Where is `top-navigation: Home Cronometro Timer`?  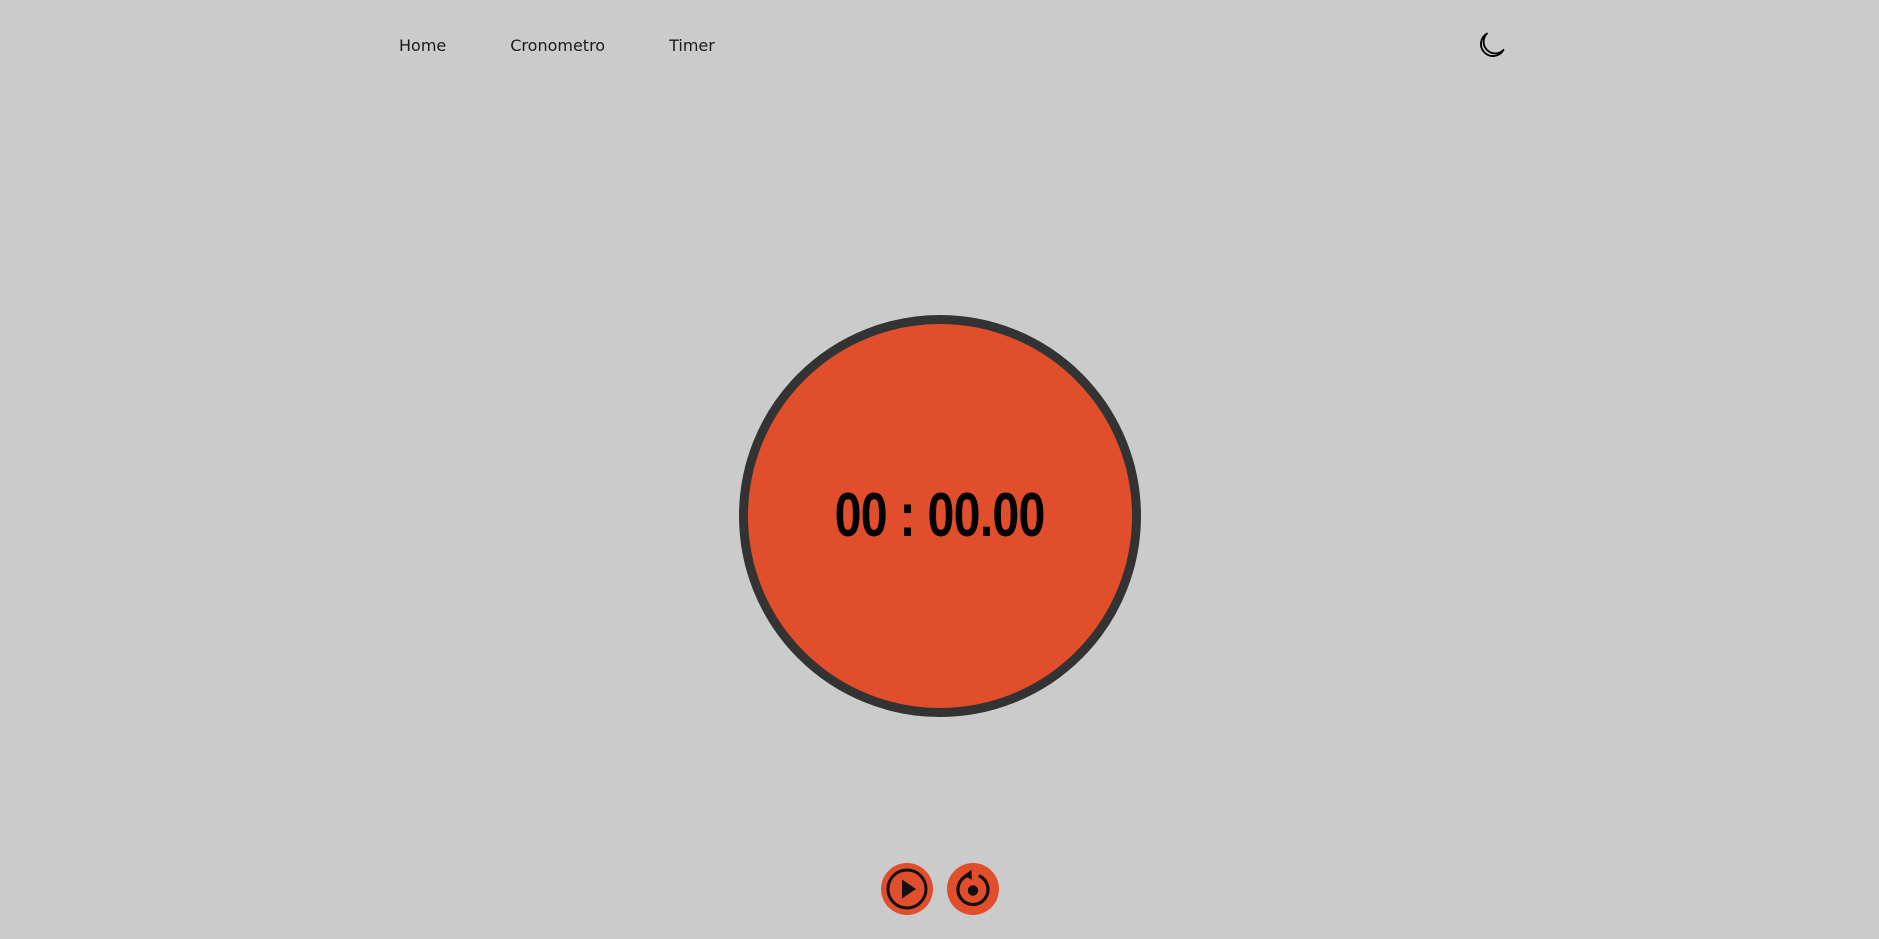 top-navigation: Home Cronometro Timer is located at coordinates (557, 46).